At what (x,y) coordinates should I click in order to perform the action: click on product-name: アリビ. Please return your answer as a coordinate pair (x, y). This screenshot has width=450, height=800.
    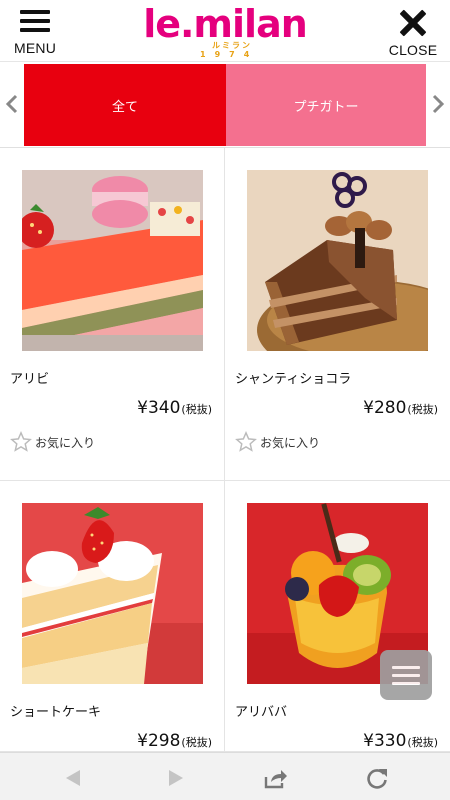
    Looking at the image, I should click on (29, 377).